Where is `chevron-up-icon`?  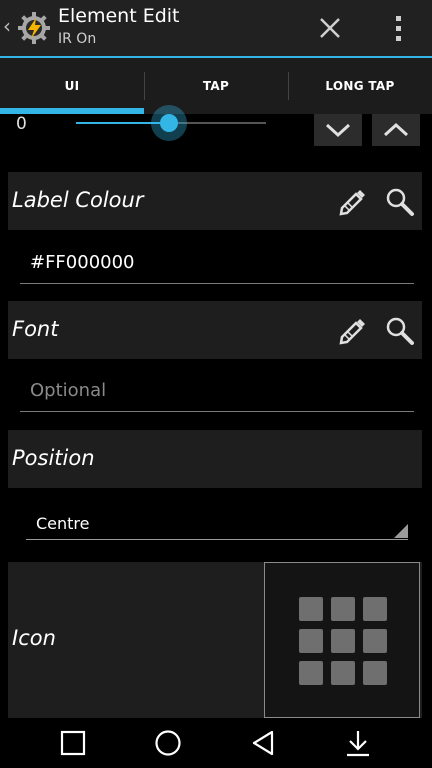 chevron-up-icon is located at coordinates (396, 129).